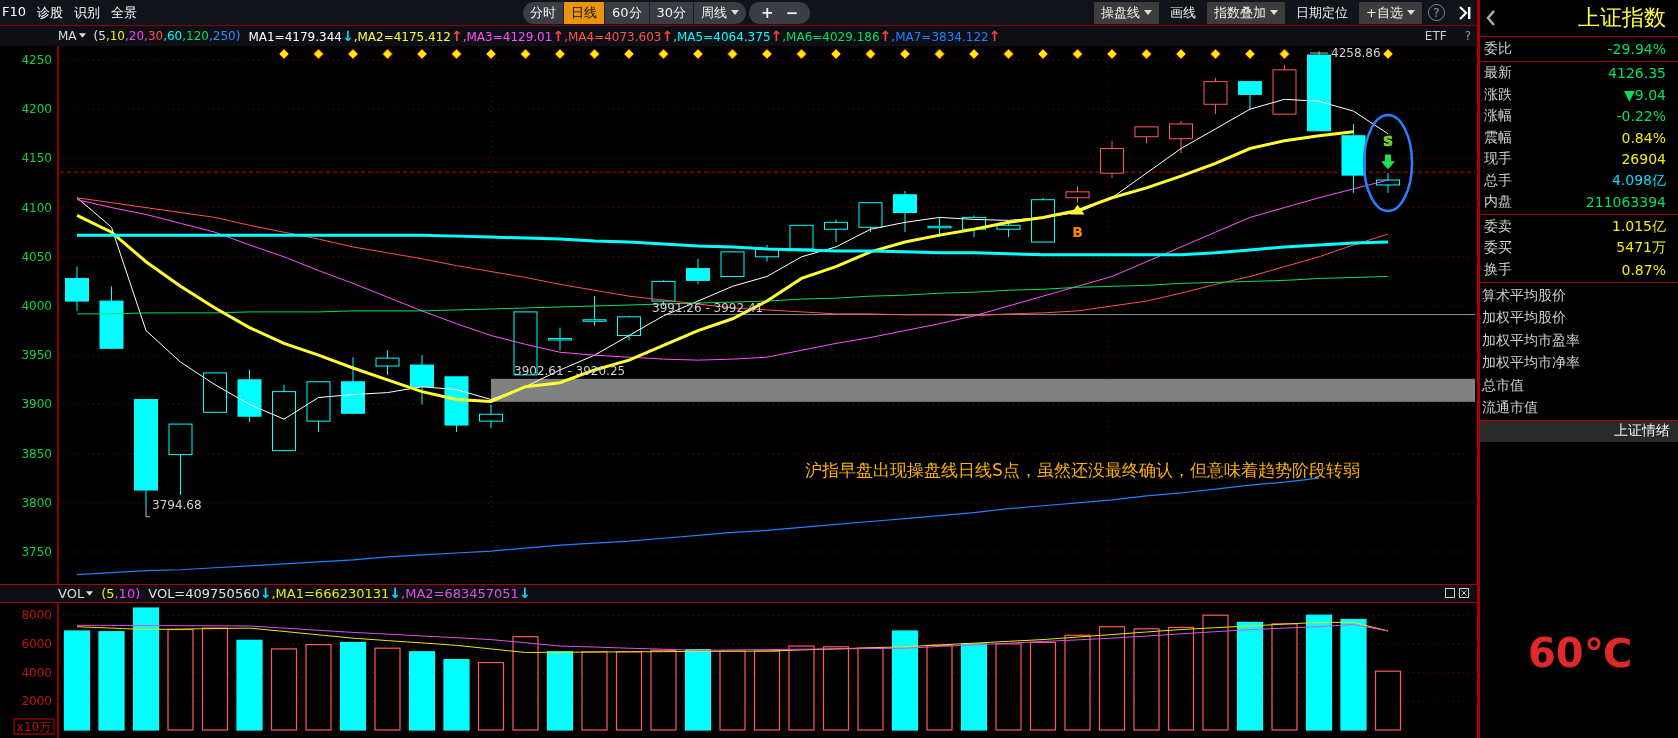 Image resolution: width=1678 pixels, height=738 pixels. Describe the element at coordinates (1622, 18) in the screenshot. I see `index-title: 上证指数` at that location.